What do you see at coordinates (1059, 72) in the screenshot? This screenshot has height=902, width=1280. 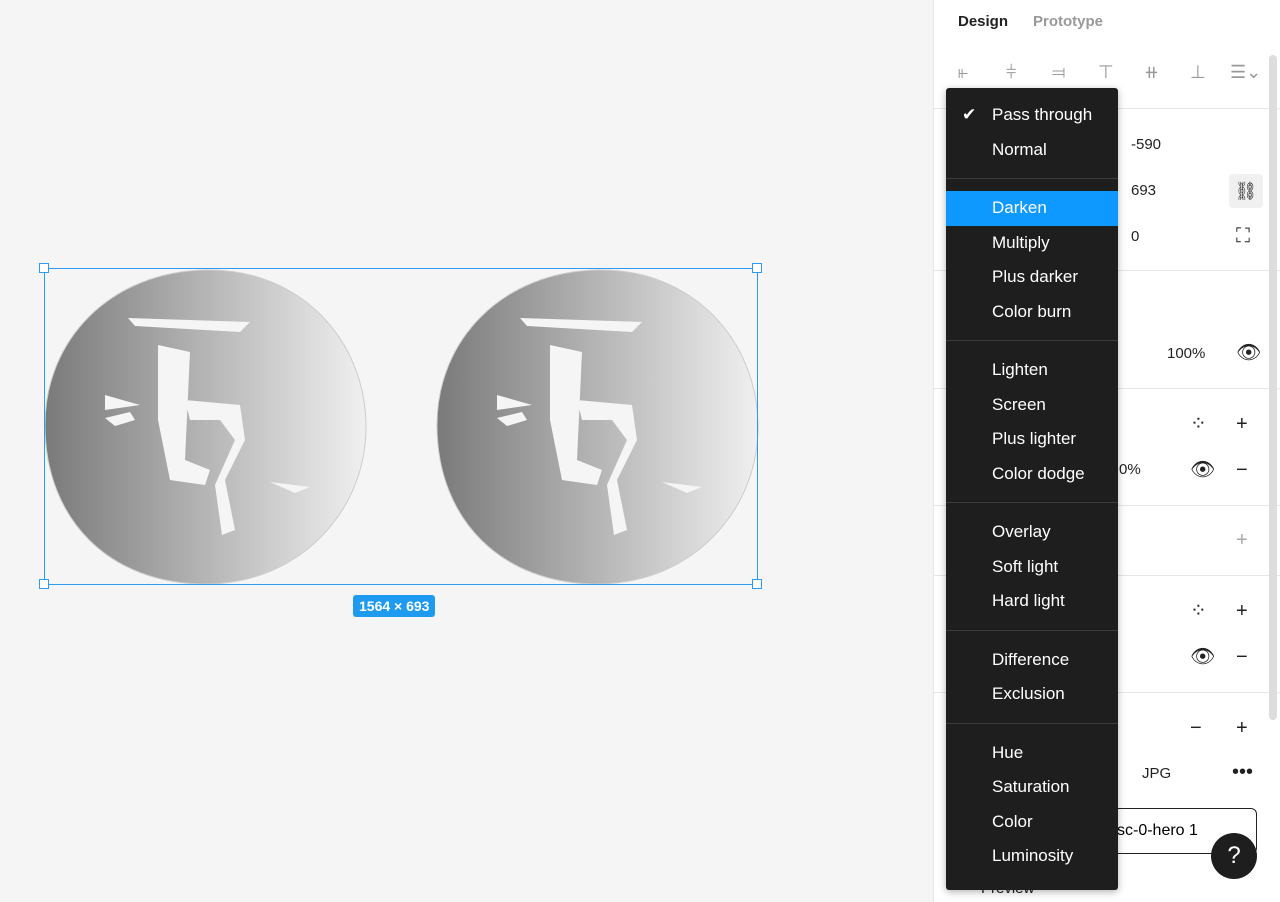 I see `align-right-icon: ⫤` at bounding box center [1059, 72].